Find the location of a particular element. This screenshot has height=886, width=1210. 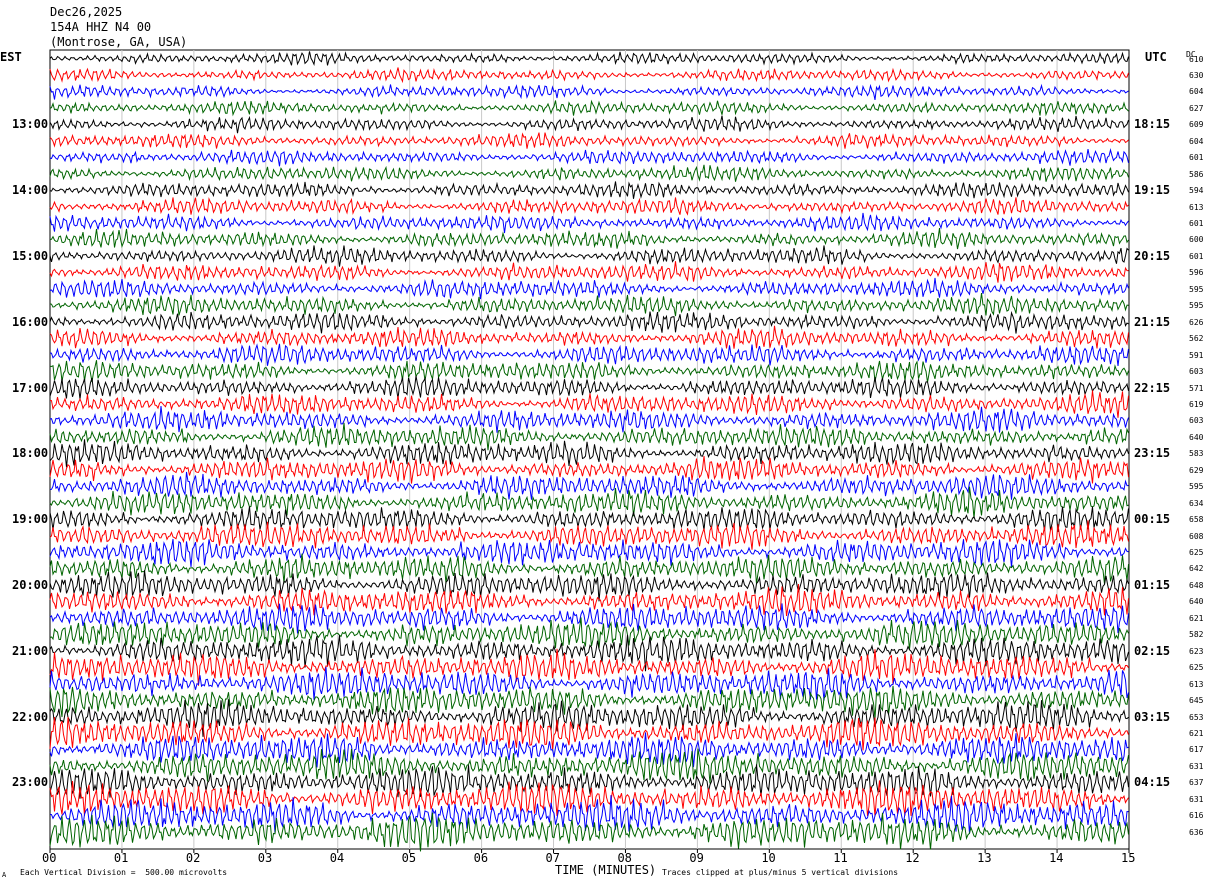

left-hour-label: 14:00 is located at coordinates (30, 190).